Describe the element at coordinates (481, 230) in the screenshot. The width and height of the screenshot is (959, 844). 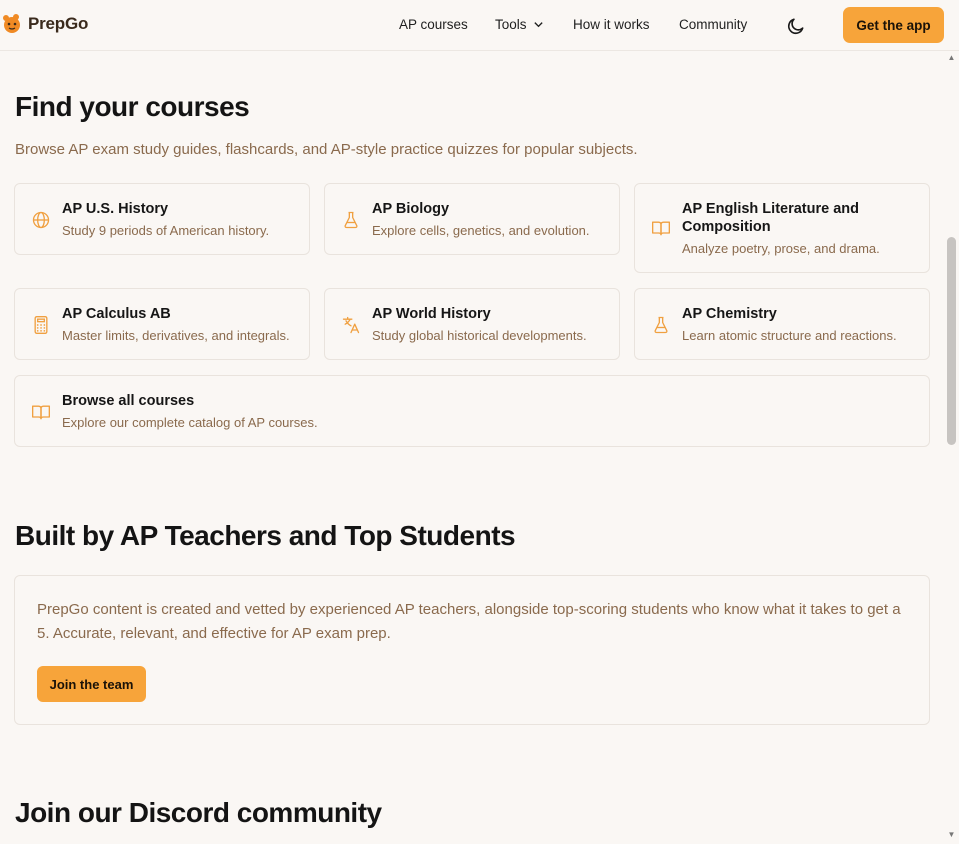
I see `course-card-desc: Explore cells, genetics, and evolution.` at that location.